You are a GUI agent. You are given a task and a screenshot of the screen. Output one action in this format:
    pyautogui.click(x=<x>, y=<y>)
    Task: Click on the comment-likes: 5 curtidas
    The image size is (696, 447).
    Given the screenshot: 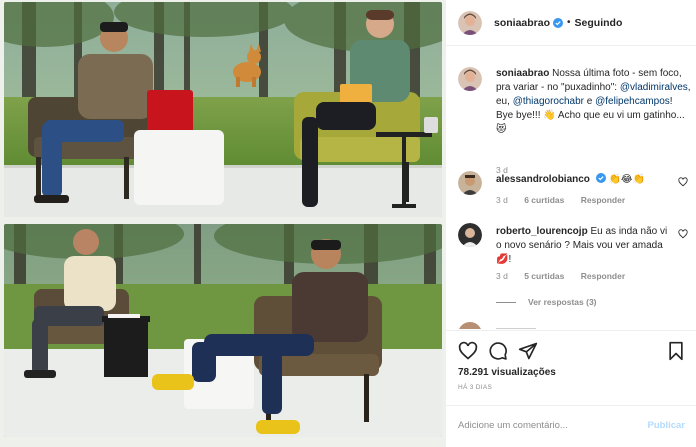 What is the action you would take?
    pyautogui.click(x=544, y=276)
    